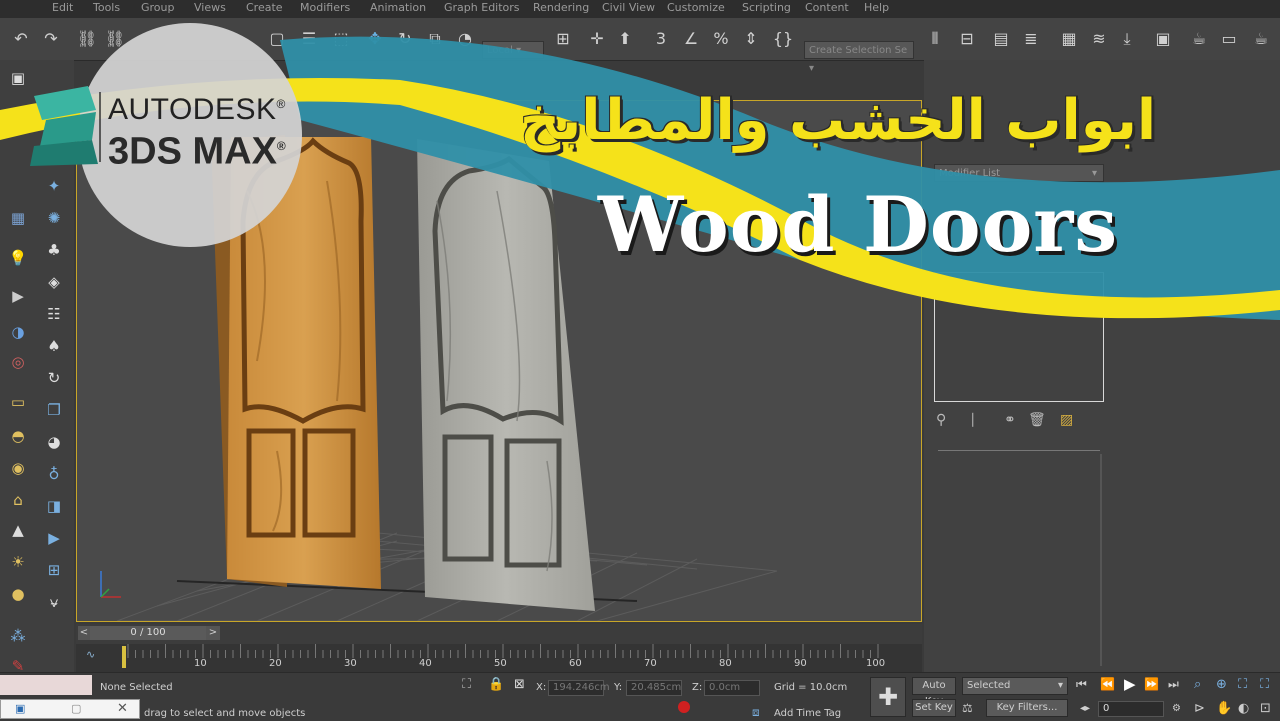 The height and width of the screenshot is (721, 1280). Describe the element at coordinates (934, 692) in the screenshot. I see `auto-key-button: Auto Key` at that location.